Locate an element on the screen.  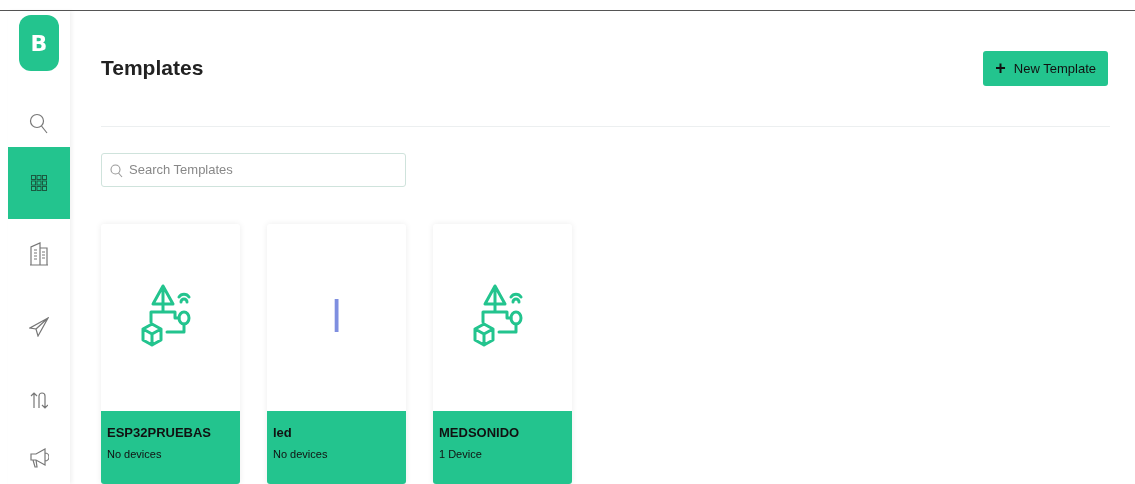
page-title: Templates is located at coordinates (152, 68).